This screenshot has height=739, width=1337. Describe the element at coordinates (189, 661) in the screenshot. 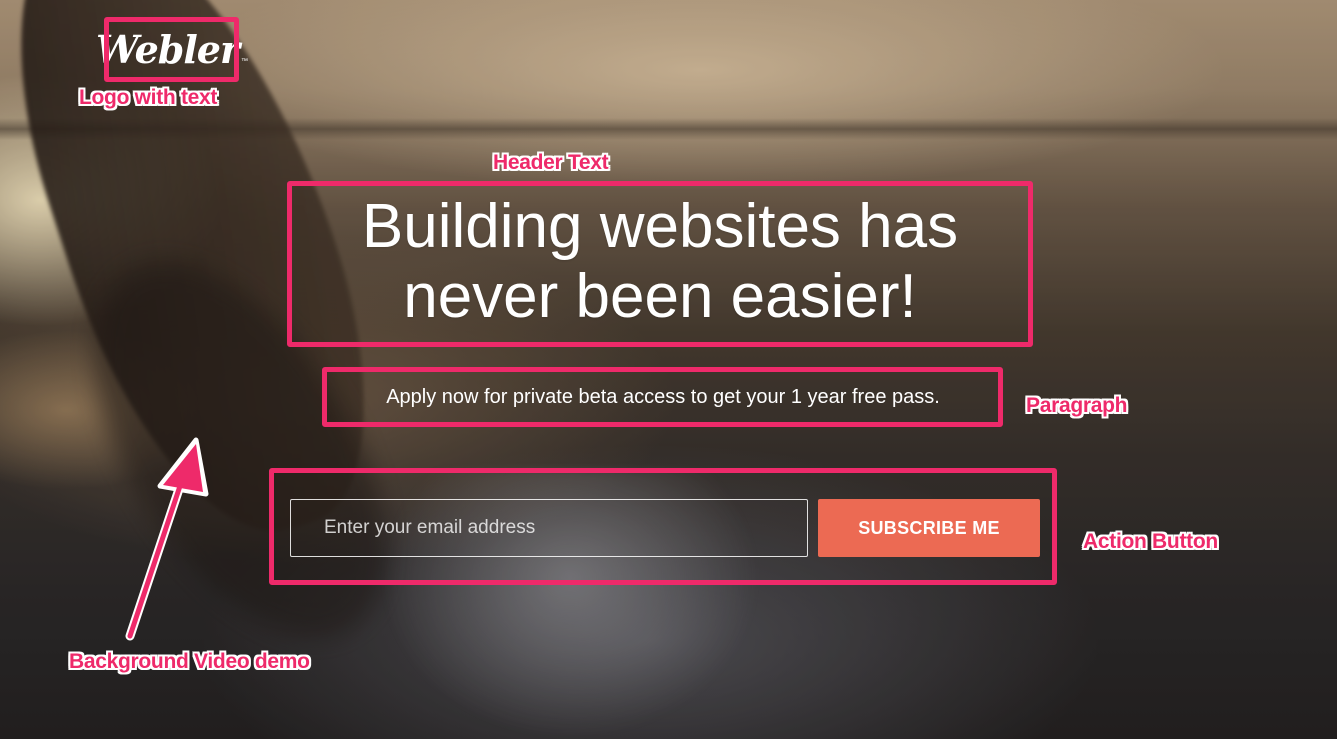

I see `annotation-label-background: Background Video demo` at that location.